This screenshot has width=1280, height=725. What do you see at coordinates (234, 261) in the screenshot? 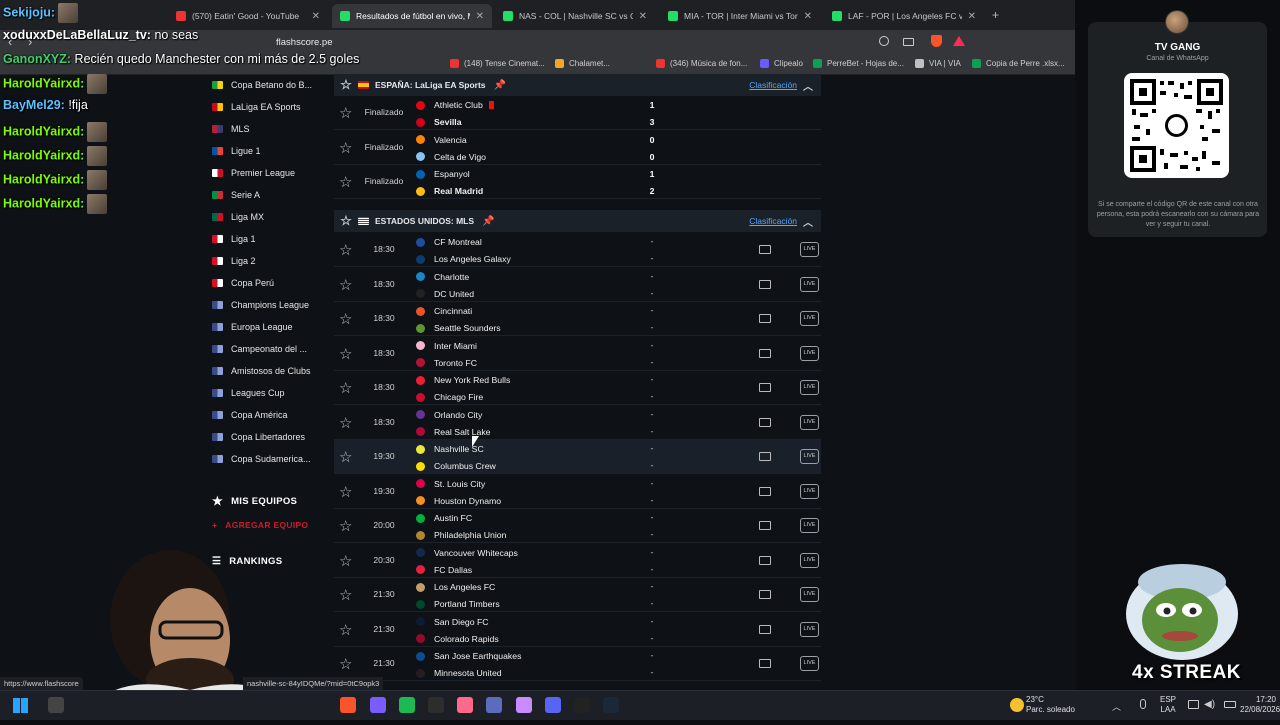
I see `sidebar-item: Liga 2` at bounding box center [234, 261].